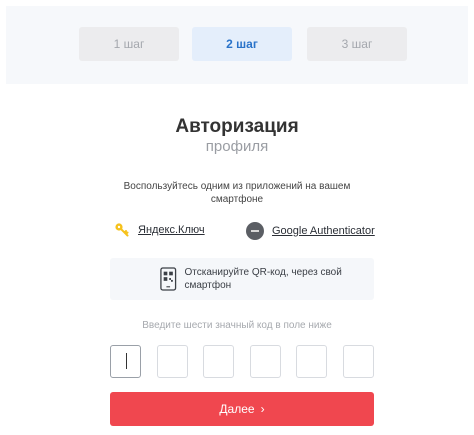 This screenshot has height=435, width=474. Describe the element at coordinates (262, 409) in the screenshot. I see `chevron-right-icon: ›` at that location.